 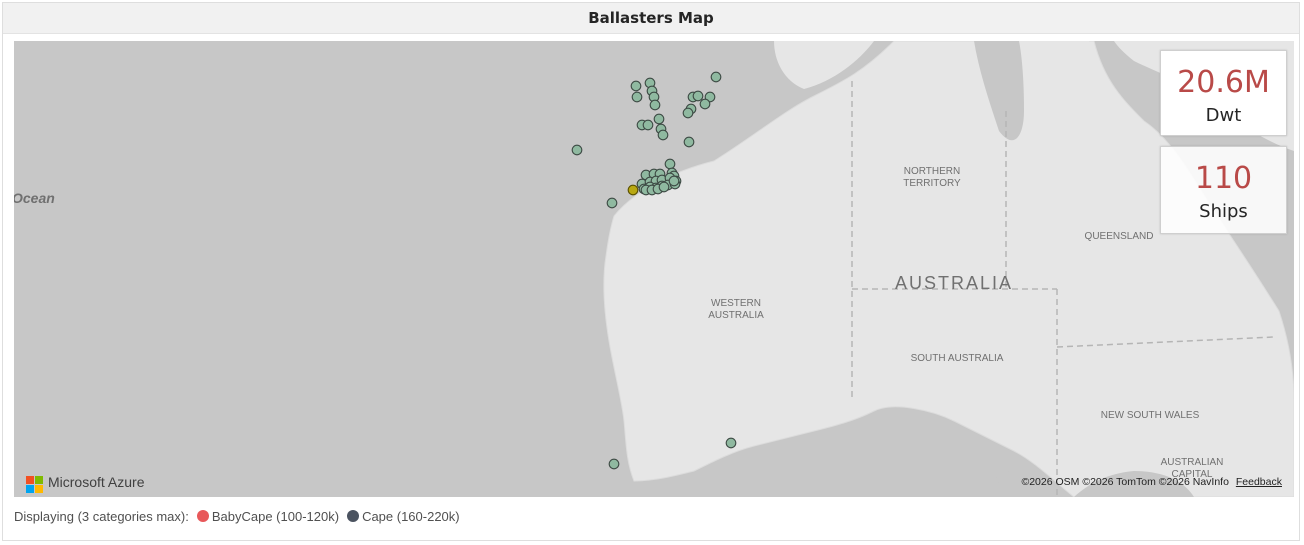 What do you see at coordinates (1259, 482) in the screenshot?
I see `feedback-link: Feedback` at bounding box center [1259, 482].